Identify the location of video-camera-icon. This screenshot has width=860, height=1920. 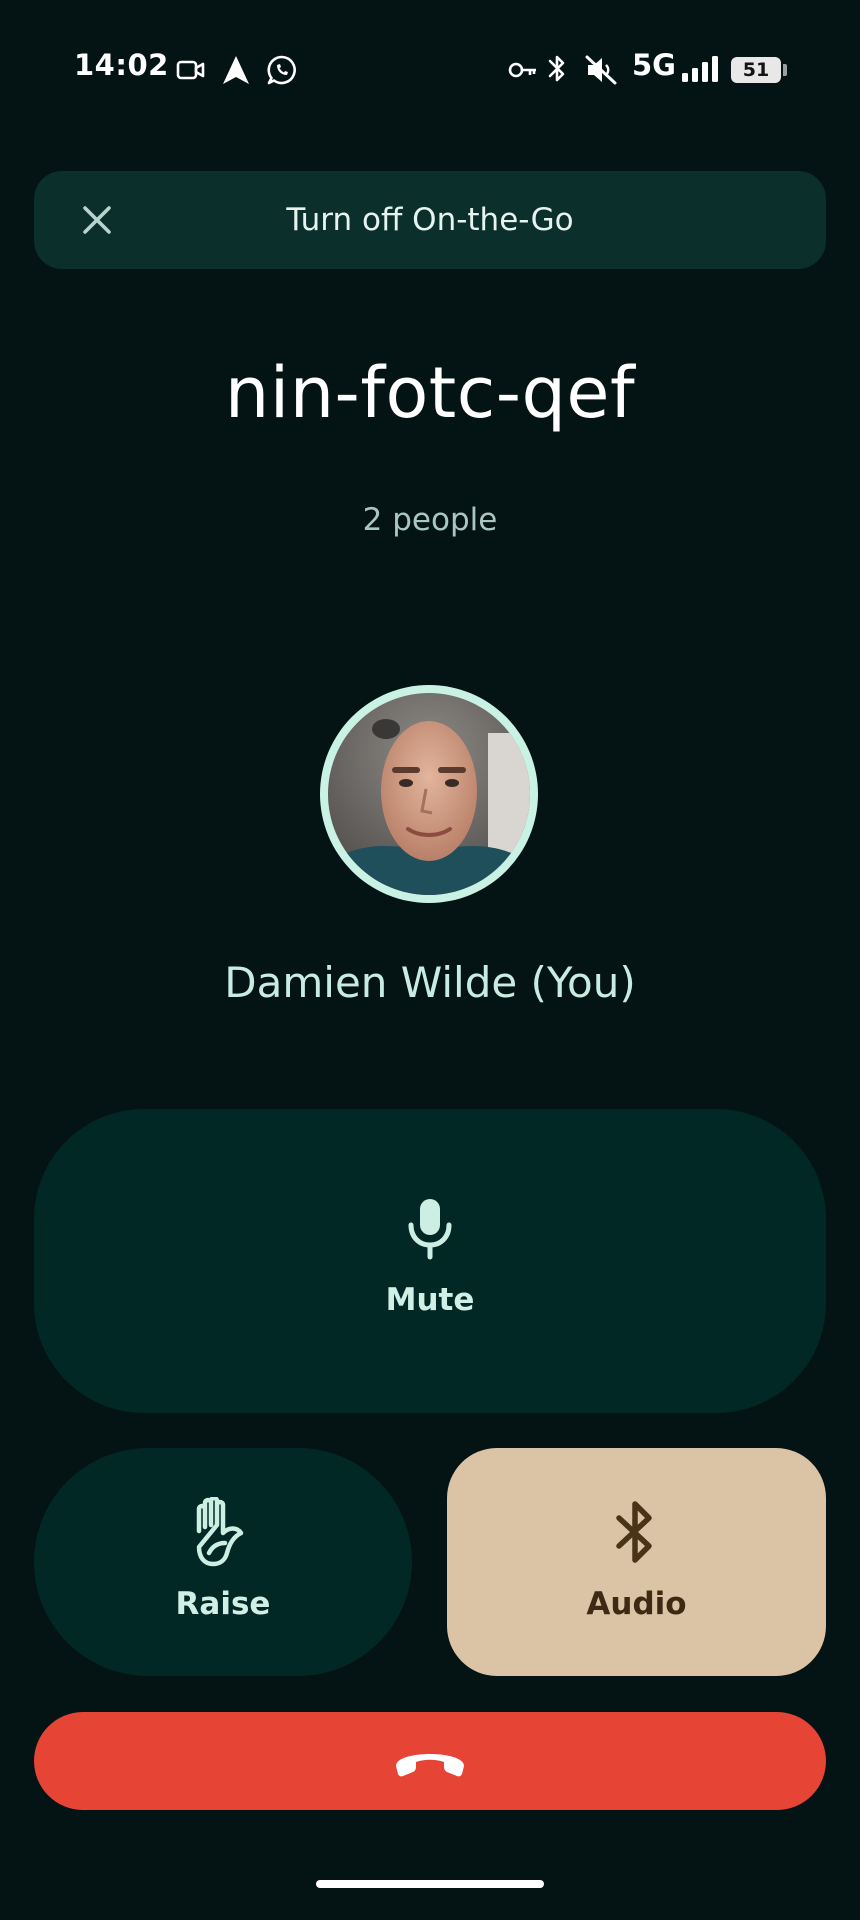
(190, 70).